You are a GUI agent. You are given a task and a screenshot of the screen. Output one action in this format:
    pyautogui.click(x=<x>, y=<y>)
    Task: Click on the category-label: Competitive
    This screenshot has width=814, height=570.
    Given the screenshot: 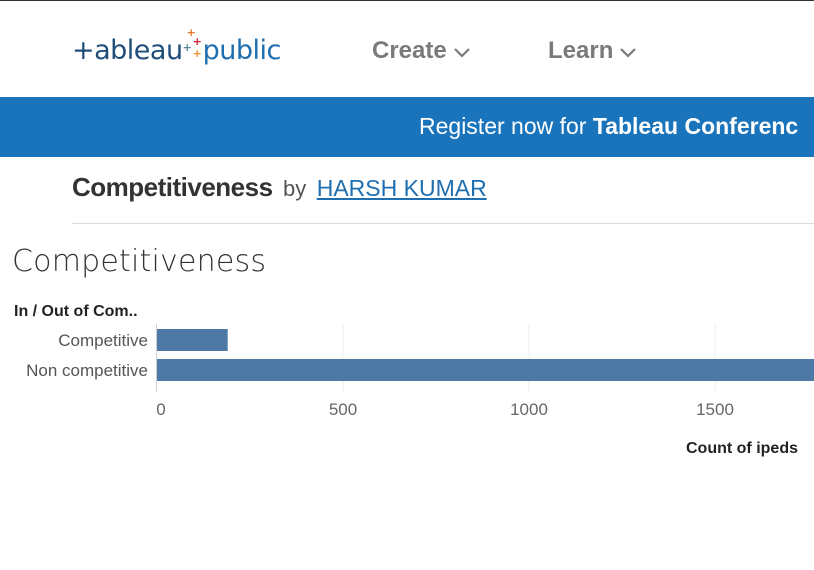 What is the action you would take?
    pyautogui.click(x=103, y=340)
    